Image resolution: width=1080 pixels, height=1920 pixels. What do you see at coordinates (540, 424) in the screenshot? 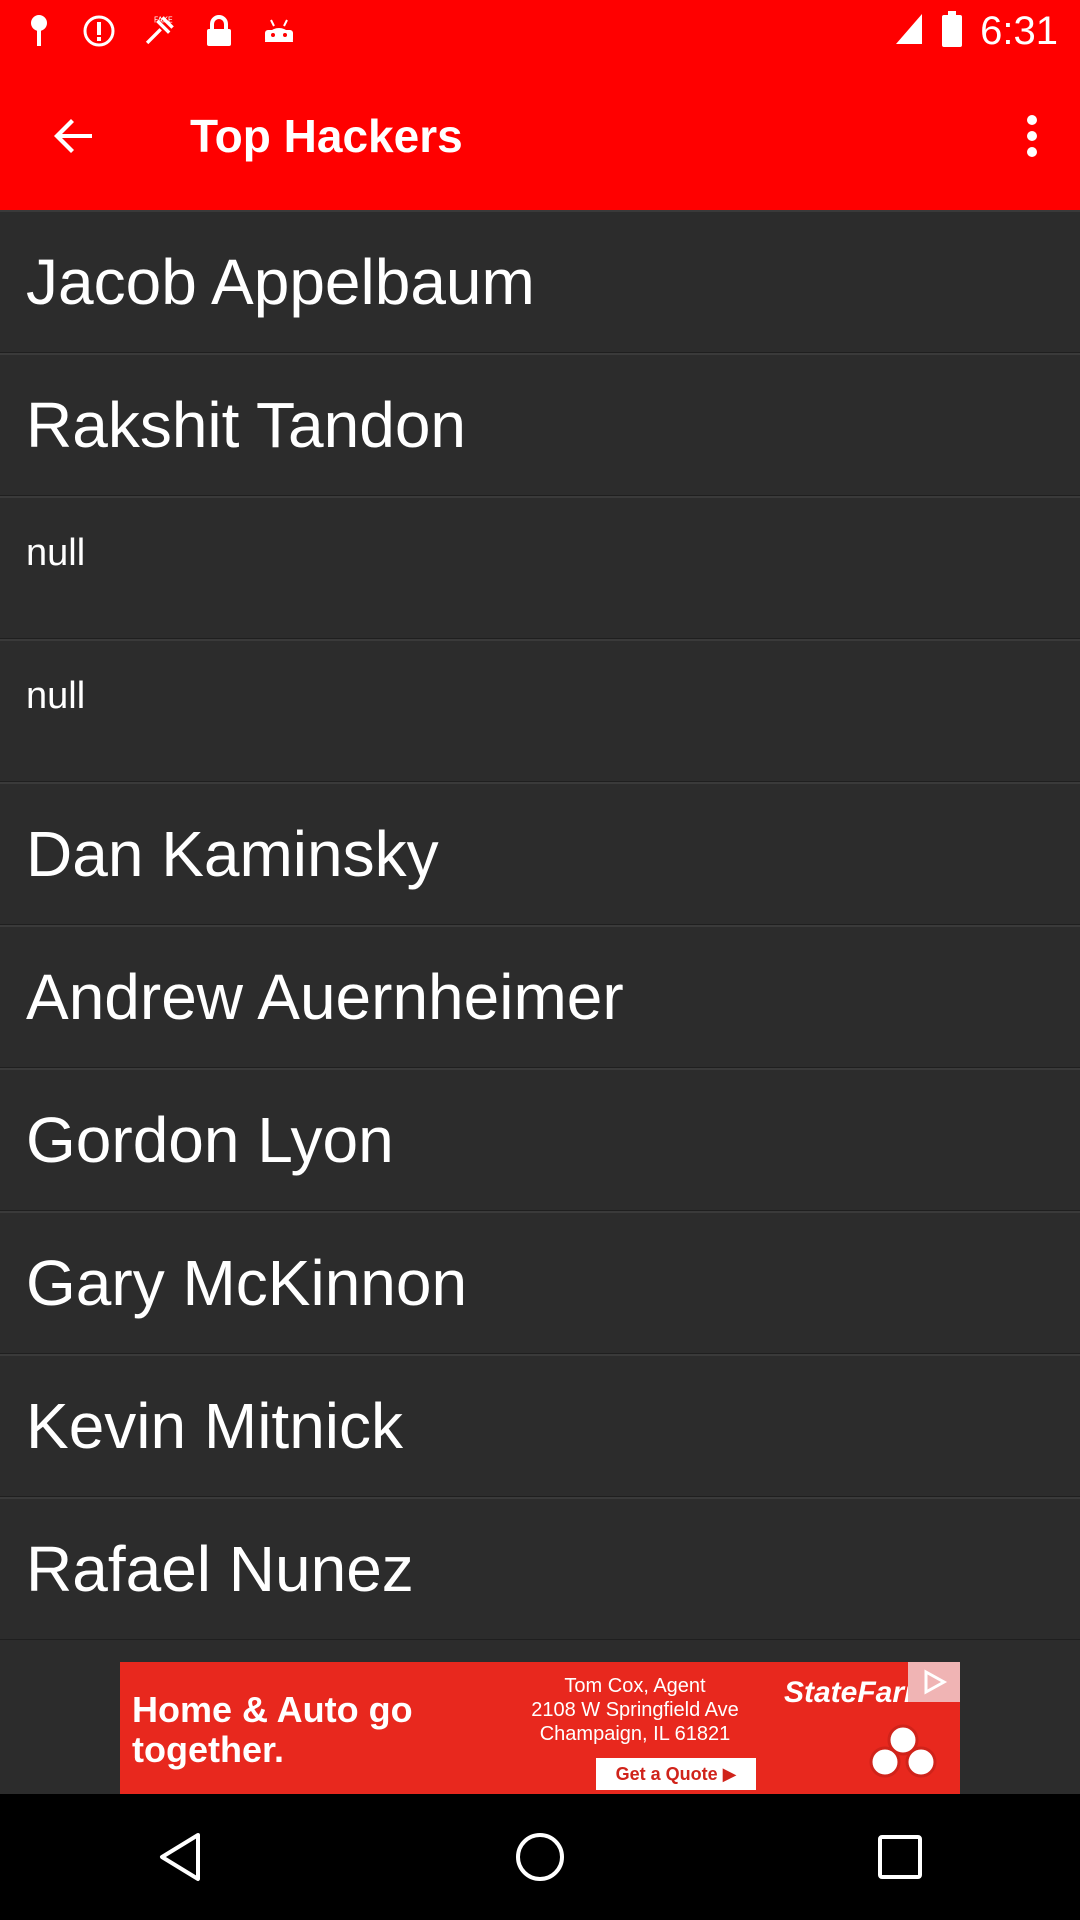
I see `list-item: Rakshit Tandon` at bounding box center [540, 424].